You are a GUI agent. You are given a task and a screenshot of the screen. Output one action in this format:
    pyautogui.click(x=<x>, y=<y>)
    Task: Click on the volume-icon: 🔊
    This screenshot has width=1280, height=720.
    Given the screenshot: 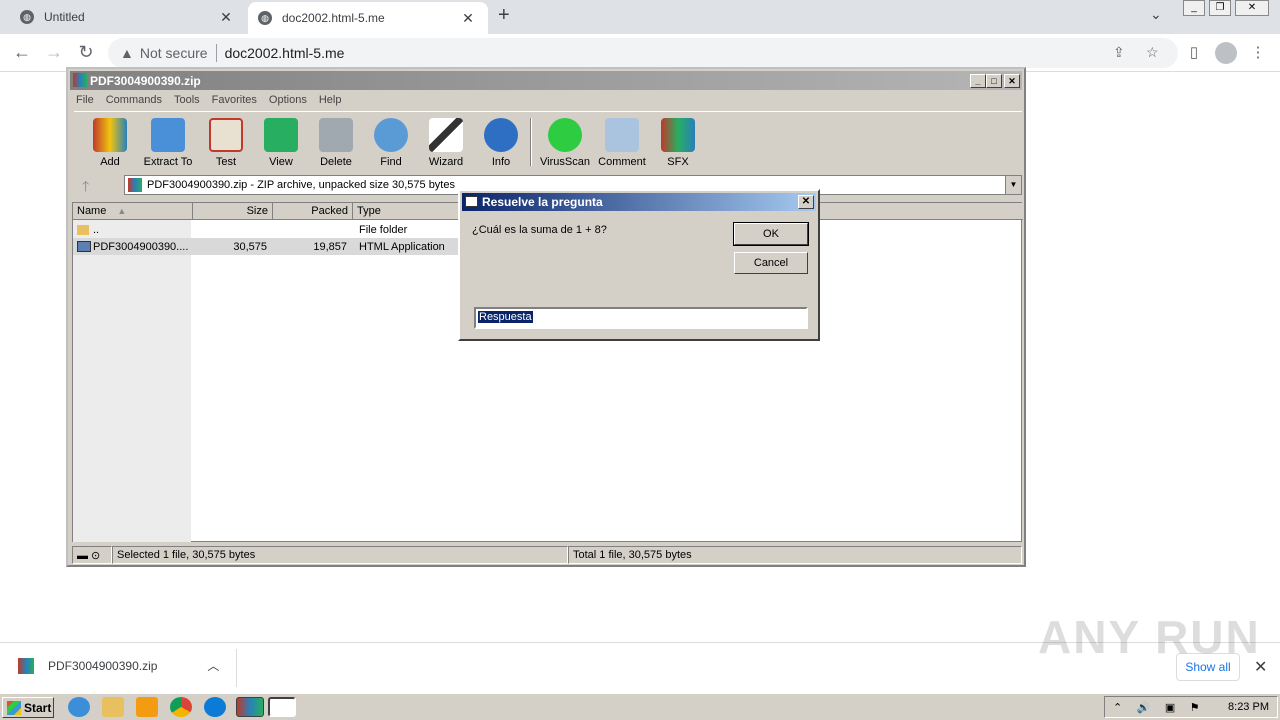 What is the action you would take?
    pyautogui.click(x=1144, y=707)
    